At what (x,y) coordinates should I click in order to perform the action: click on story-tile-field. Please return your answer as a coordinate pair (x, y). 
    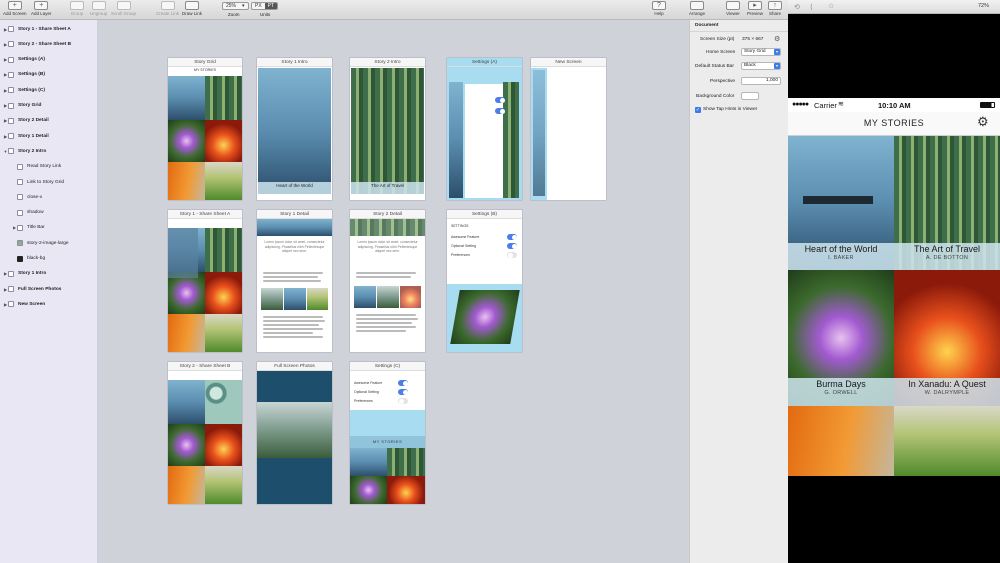
    Looking at the image, I should click on (947, 441).